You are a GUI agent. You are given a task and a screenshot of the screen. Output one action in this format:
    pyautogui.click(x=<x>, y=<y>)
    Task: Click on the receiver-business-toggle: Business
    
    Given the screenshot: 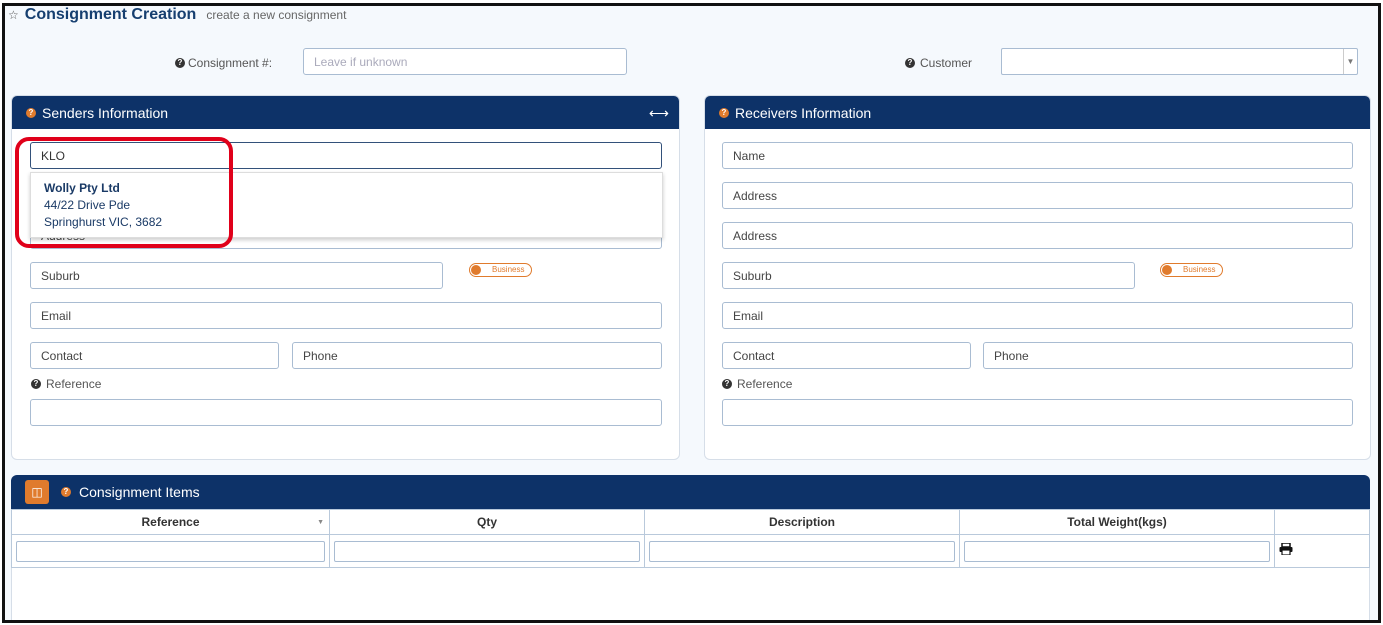 What is the action you would take?
    pyautogui.click(x=1191, y=270)
    